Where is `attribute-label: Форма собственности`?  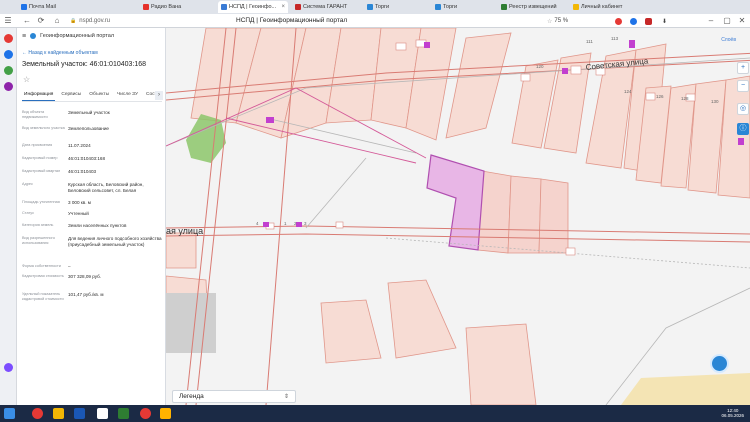 attribute-label: Форма собственности is located at coordinates (41, 266).